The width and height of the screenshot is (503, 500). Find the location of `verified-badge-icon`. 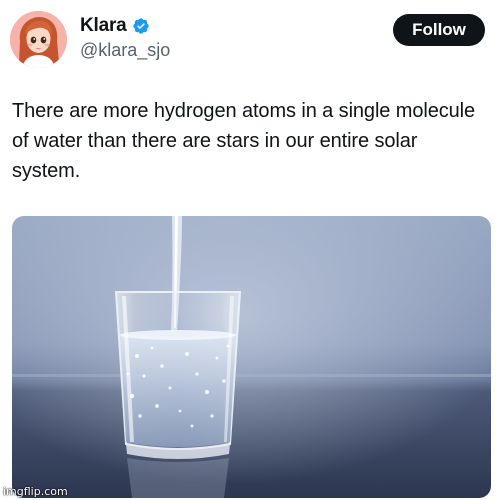

verified-badge-icon is located at coordinates (141, 26).